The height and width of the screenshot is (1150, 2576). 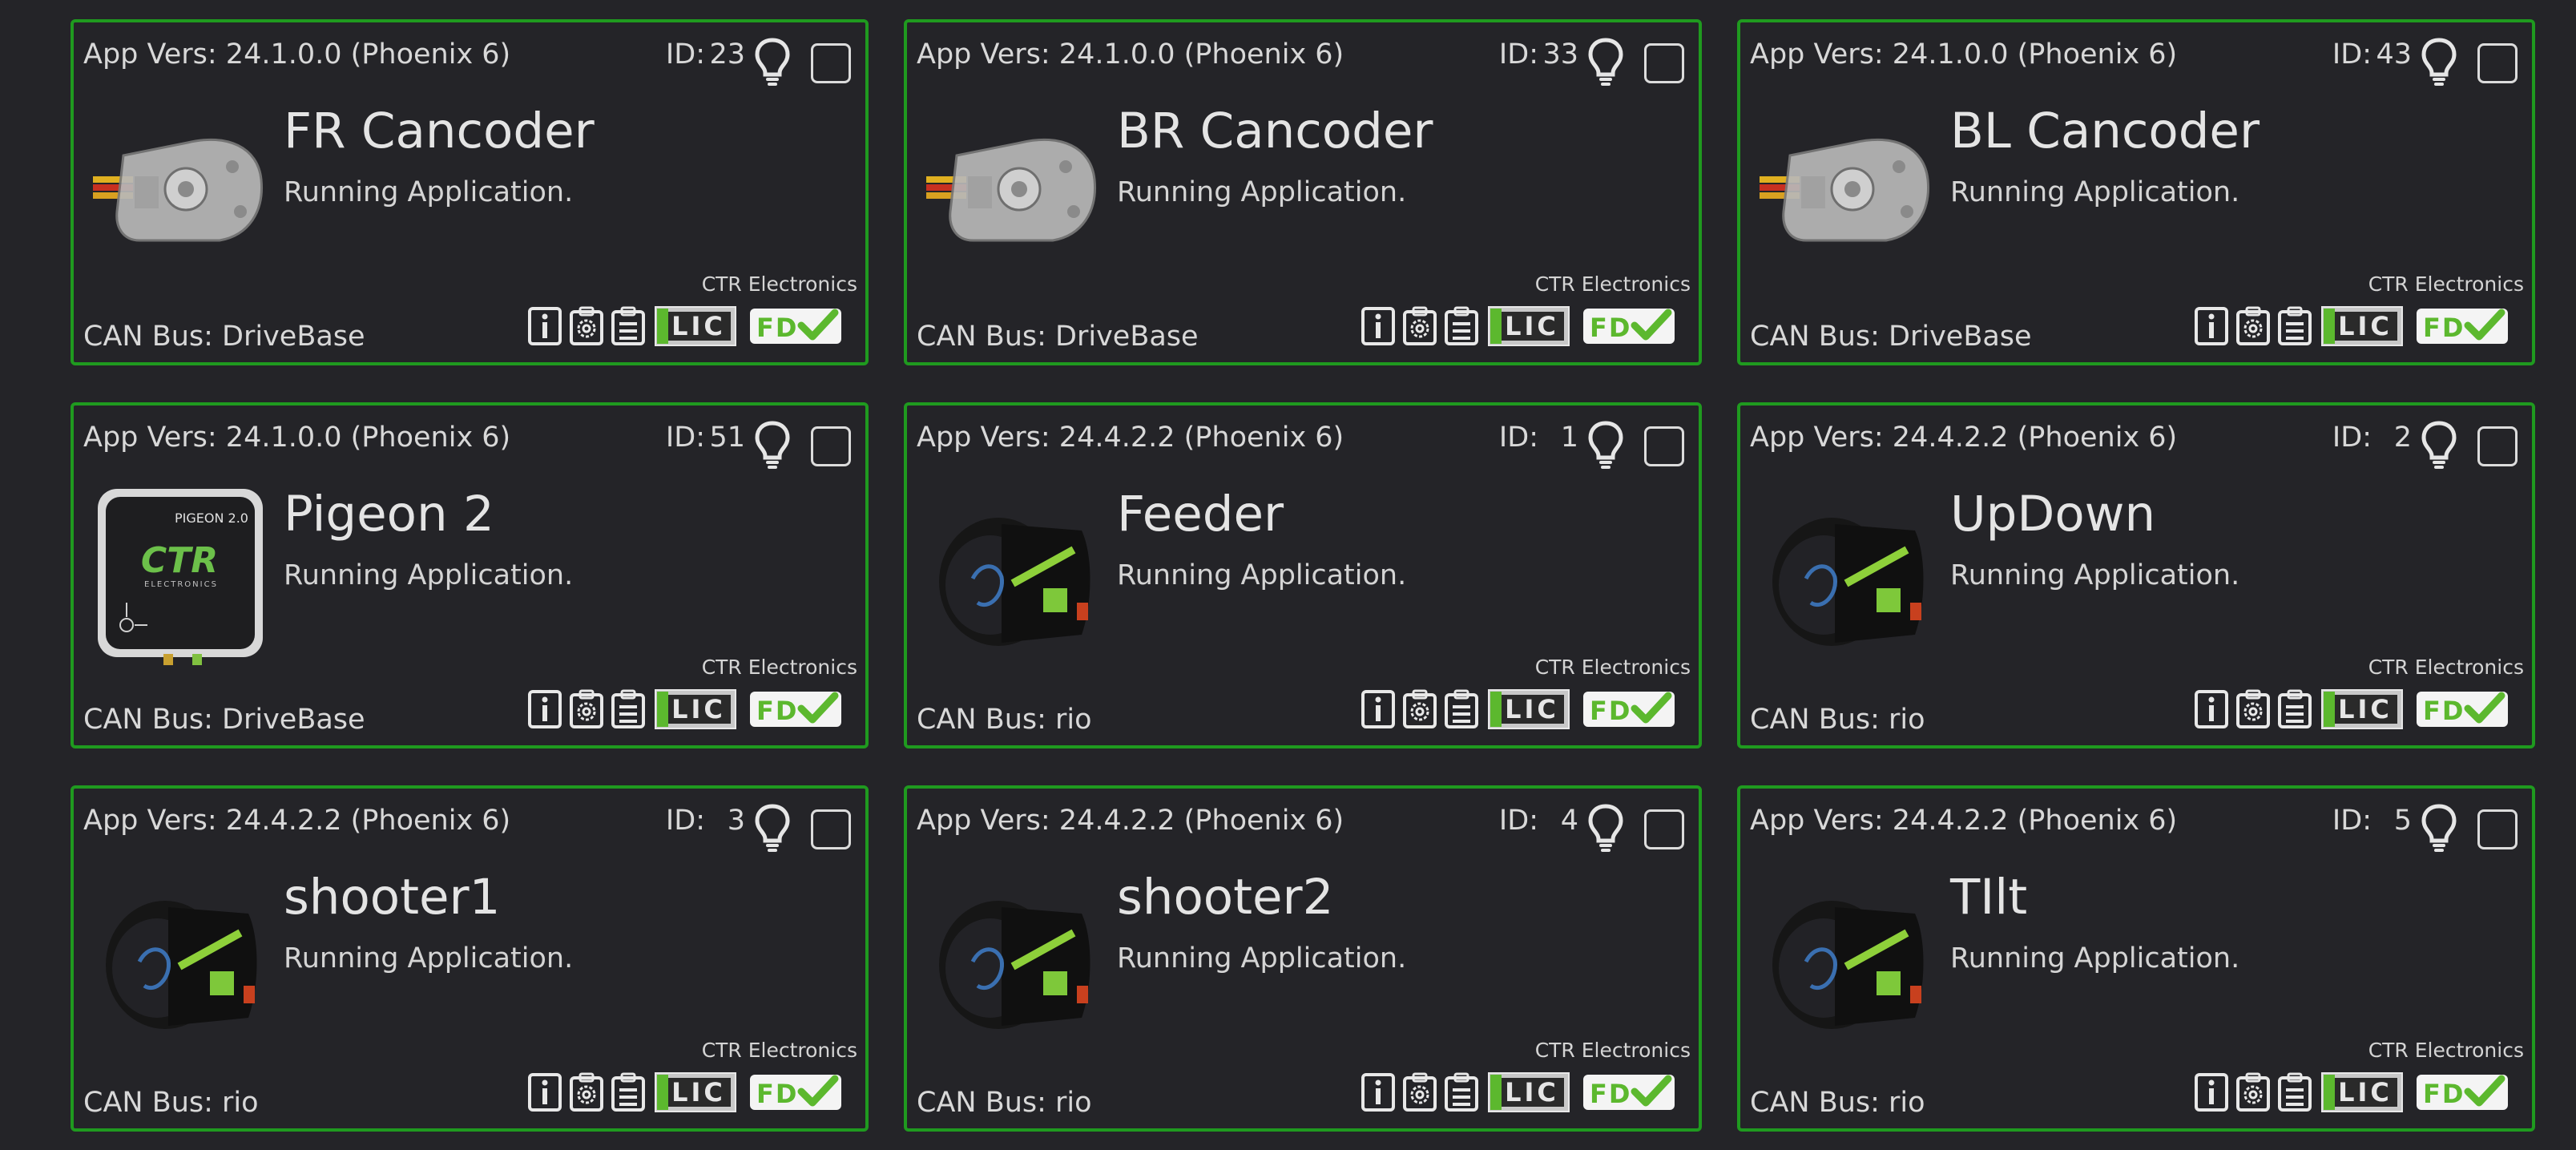 I want to click on device-toolbar: LIC FD, so click(x=691, y=1092).